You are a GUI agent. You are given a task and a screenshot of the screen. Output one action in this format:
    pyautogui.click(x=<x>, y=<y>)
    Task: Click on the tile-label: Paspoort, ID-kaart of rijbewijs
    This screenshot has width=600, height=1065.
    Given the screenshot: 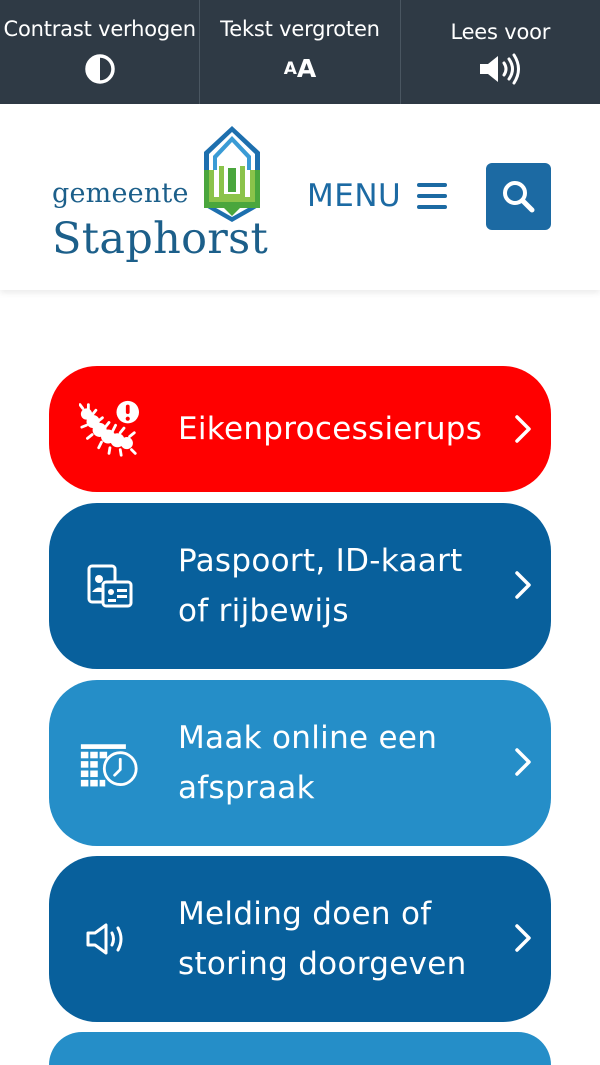 What is the action you would take?
    pyautogui.click(x=320, y=586)
    